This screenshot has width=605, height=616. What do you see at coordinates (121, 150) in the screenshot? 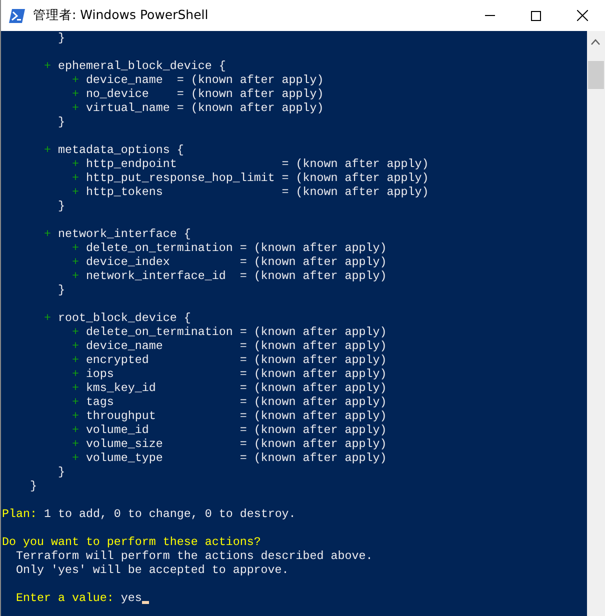
I see `code-line: metadata_options {` at bounding box center [121, 150].